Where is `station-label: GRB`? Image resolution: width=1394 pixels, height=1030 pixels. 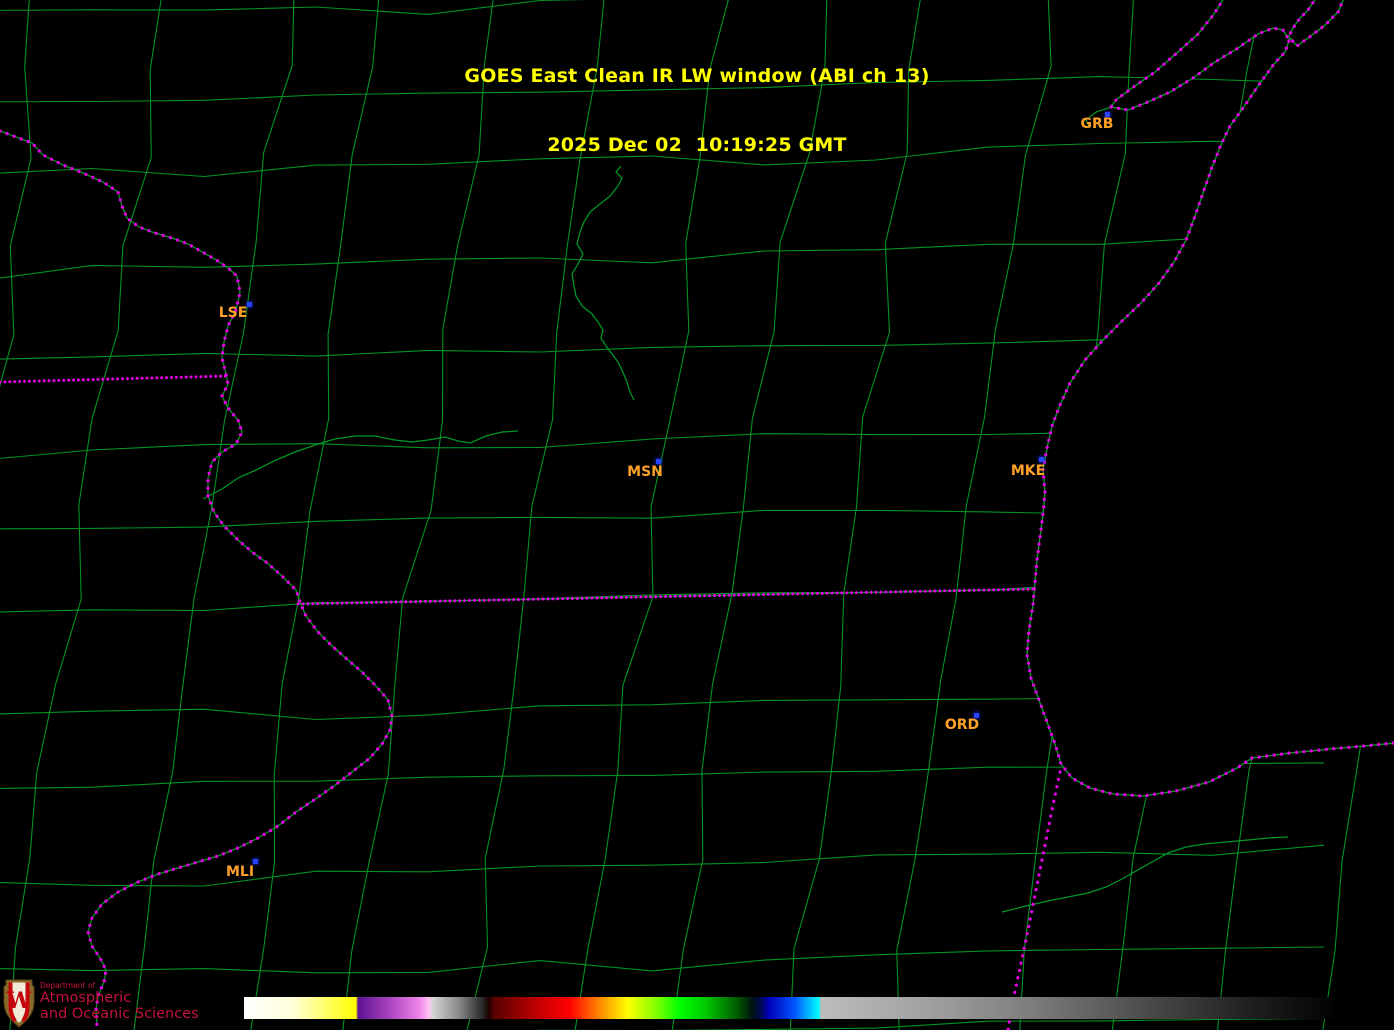 station-label: GRB is located at coordinates (1097, 124).